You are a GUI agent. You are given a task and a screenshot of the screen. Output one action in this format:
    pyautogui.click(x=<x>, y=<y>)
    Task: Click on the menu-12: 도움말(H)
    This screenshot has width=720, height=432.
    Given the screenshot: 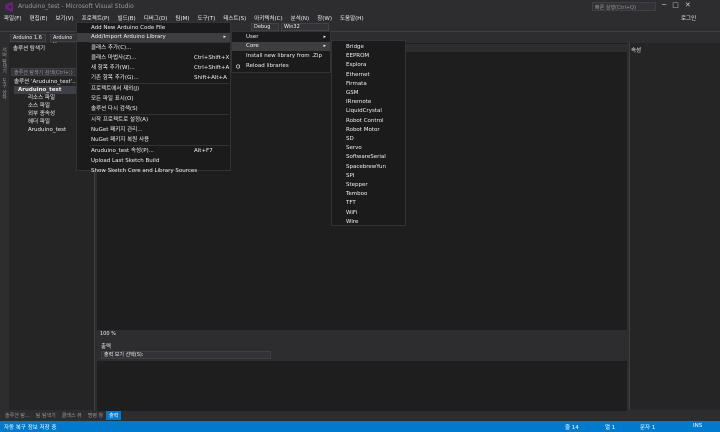 What is the action you would take?
    pyautogui.click(x=352, y=18)
    